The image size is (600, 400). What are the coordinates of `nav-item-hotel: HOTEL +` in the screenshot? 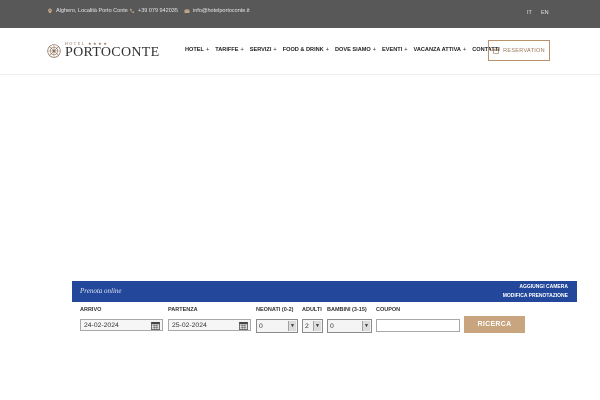 It's located at (197, 50).